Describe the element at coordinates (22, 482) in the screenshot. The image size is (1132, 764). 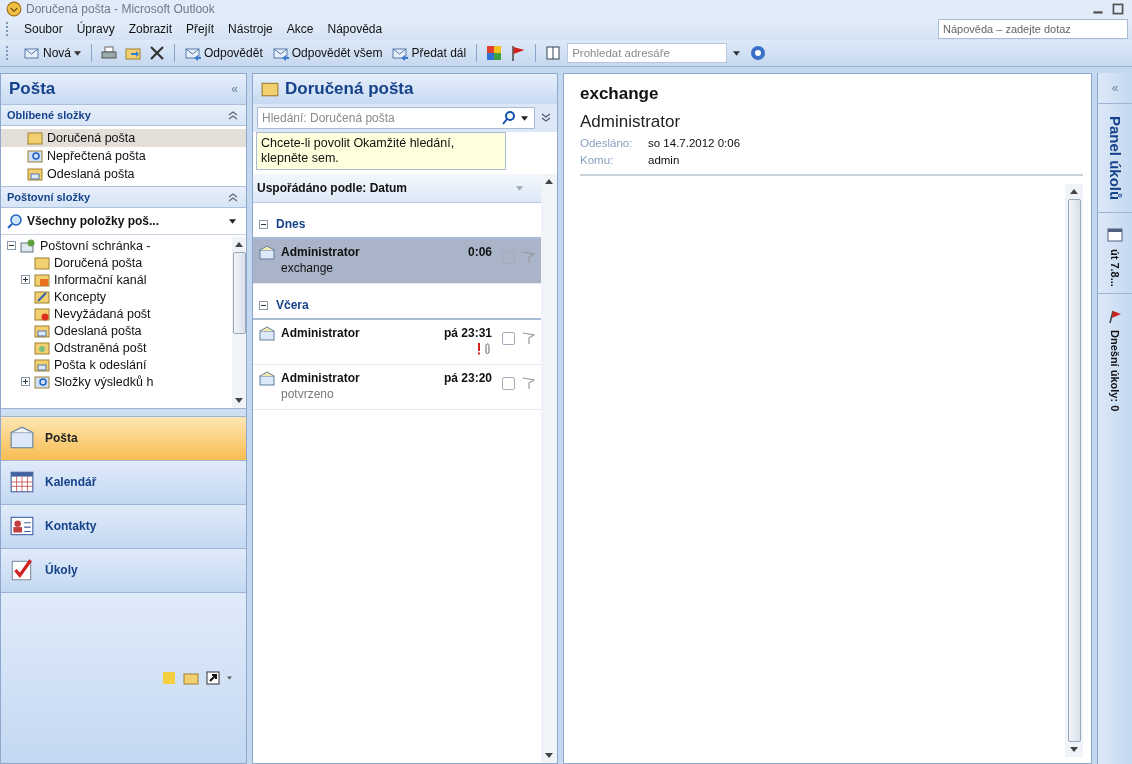
I see `calendar-icon` at that location.